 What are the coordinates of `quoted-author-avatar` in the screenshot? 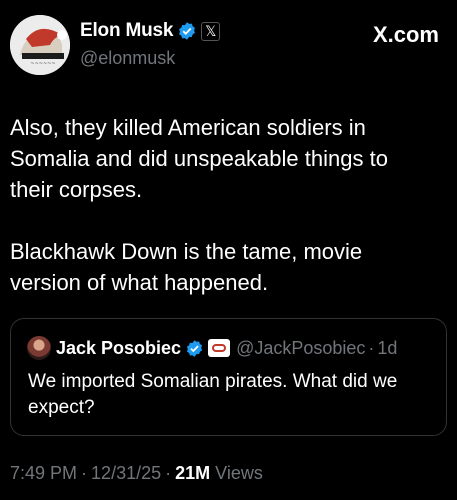 It's located at (39, 348).